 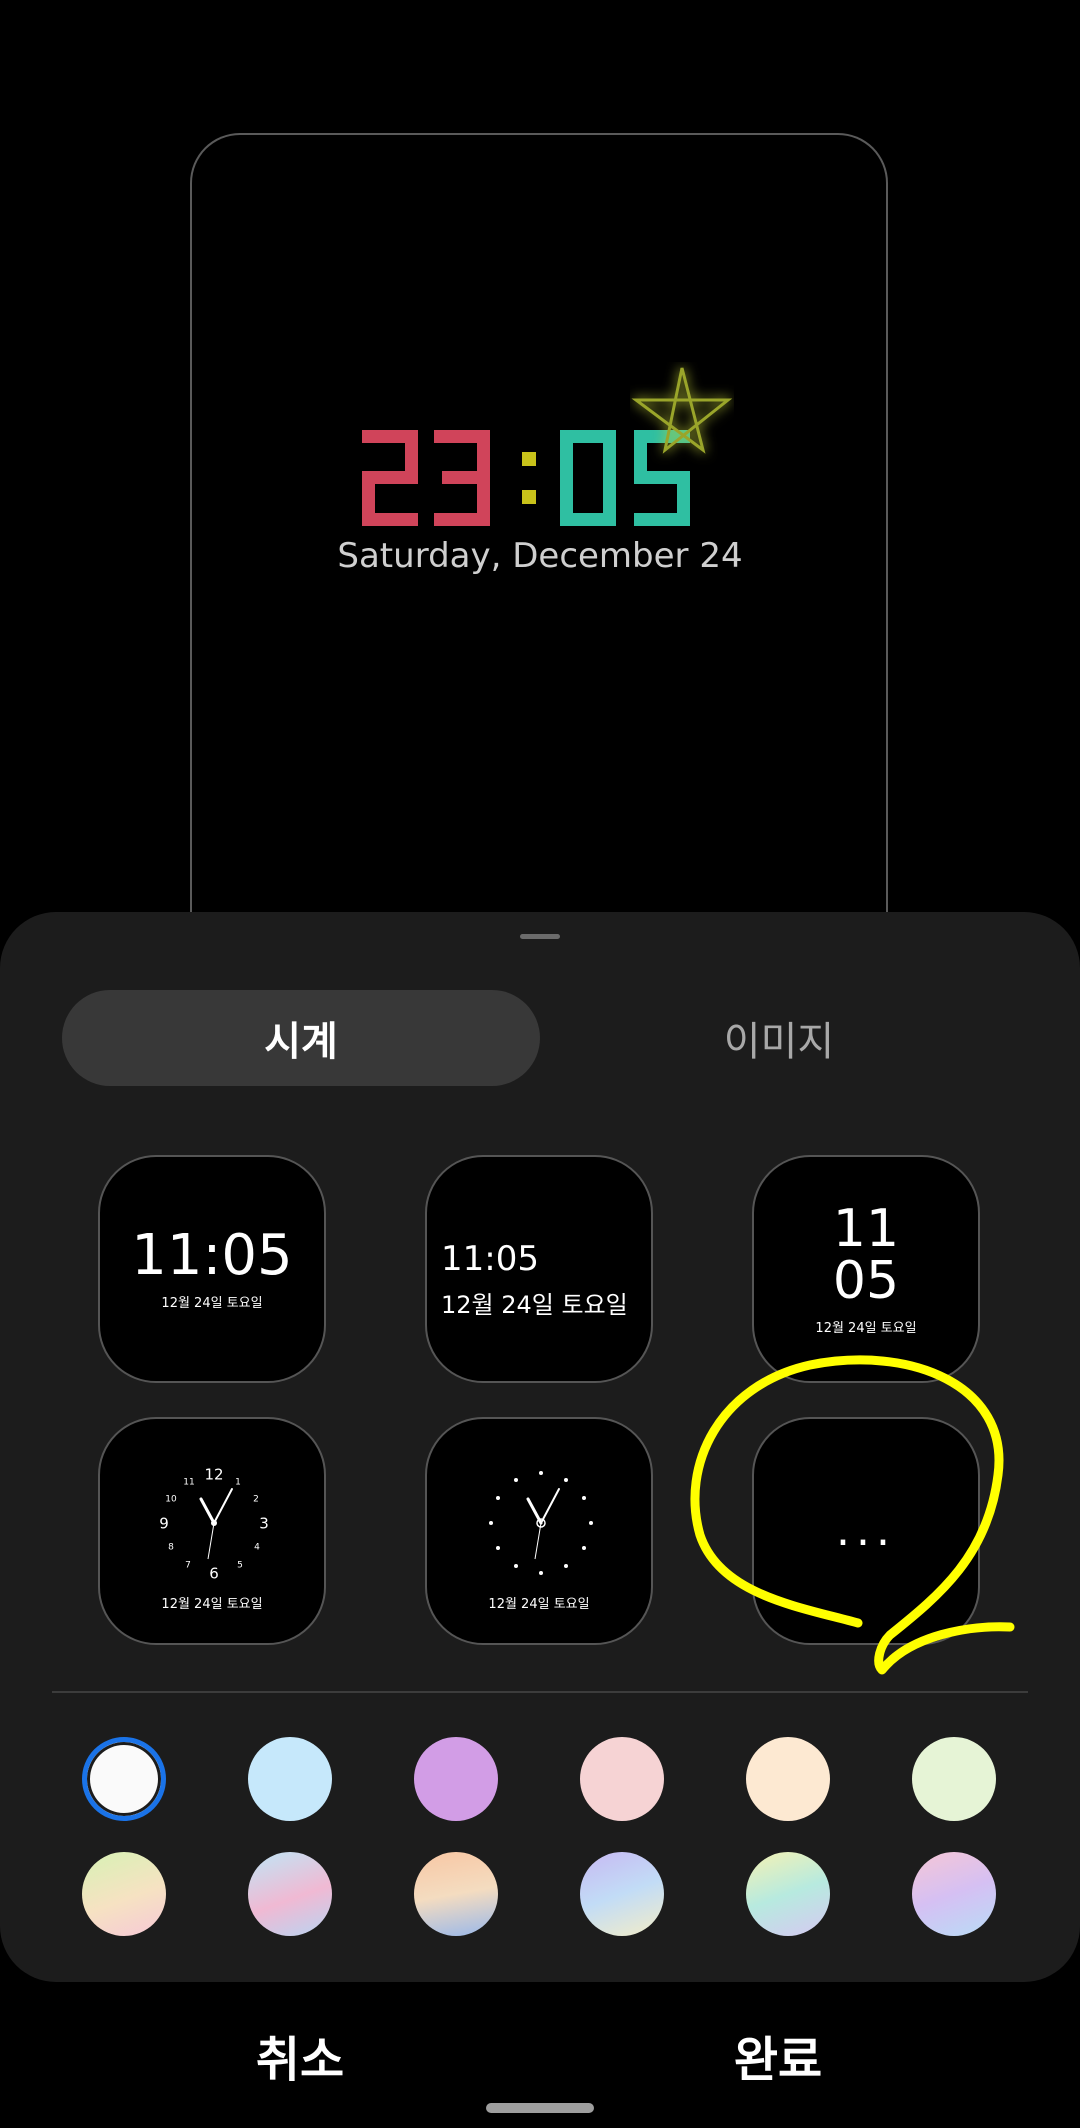 I want to click on section-divider, so click(x=540, y=1692).